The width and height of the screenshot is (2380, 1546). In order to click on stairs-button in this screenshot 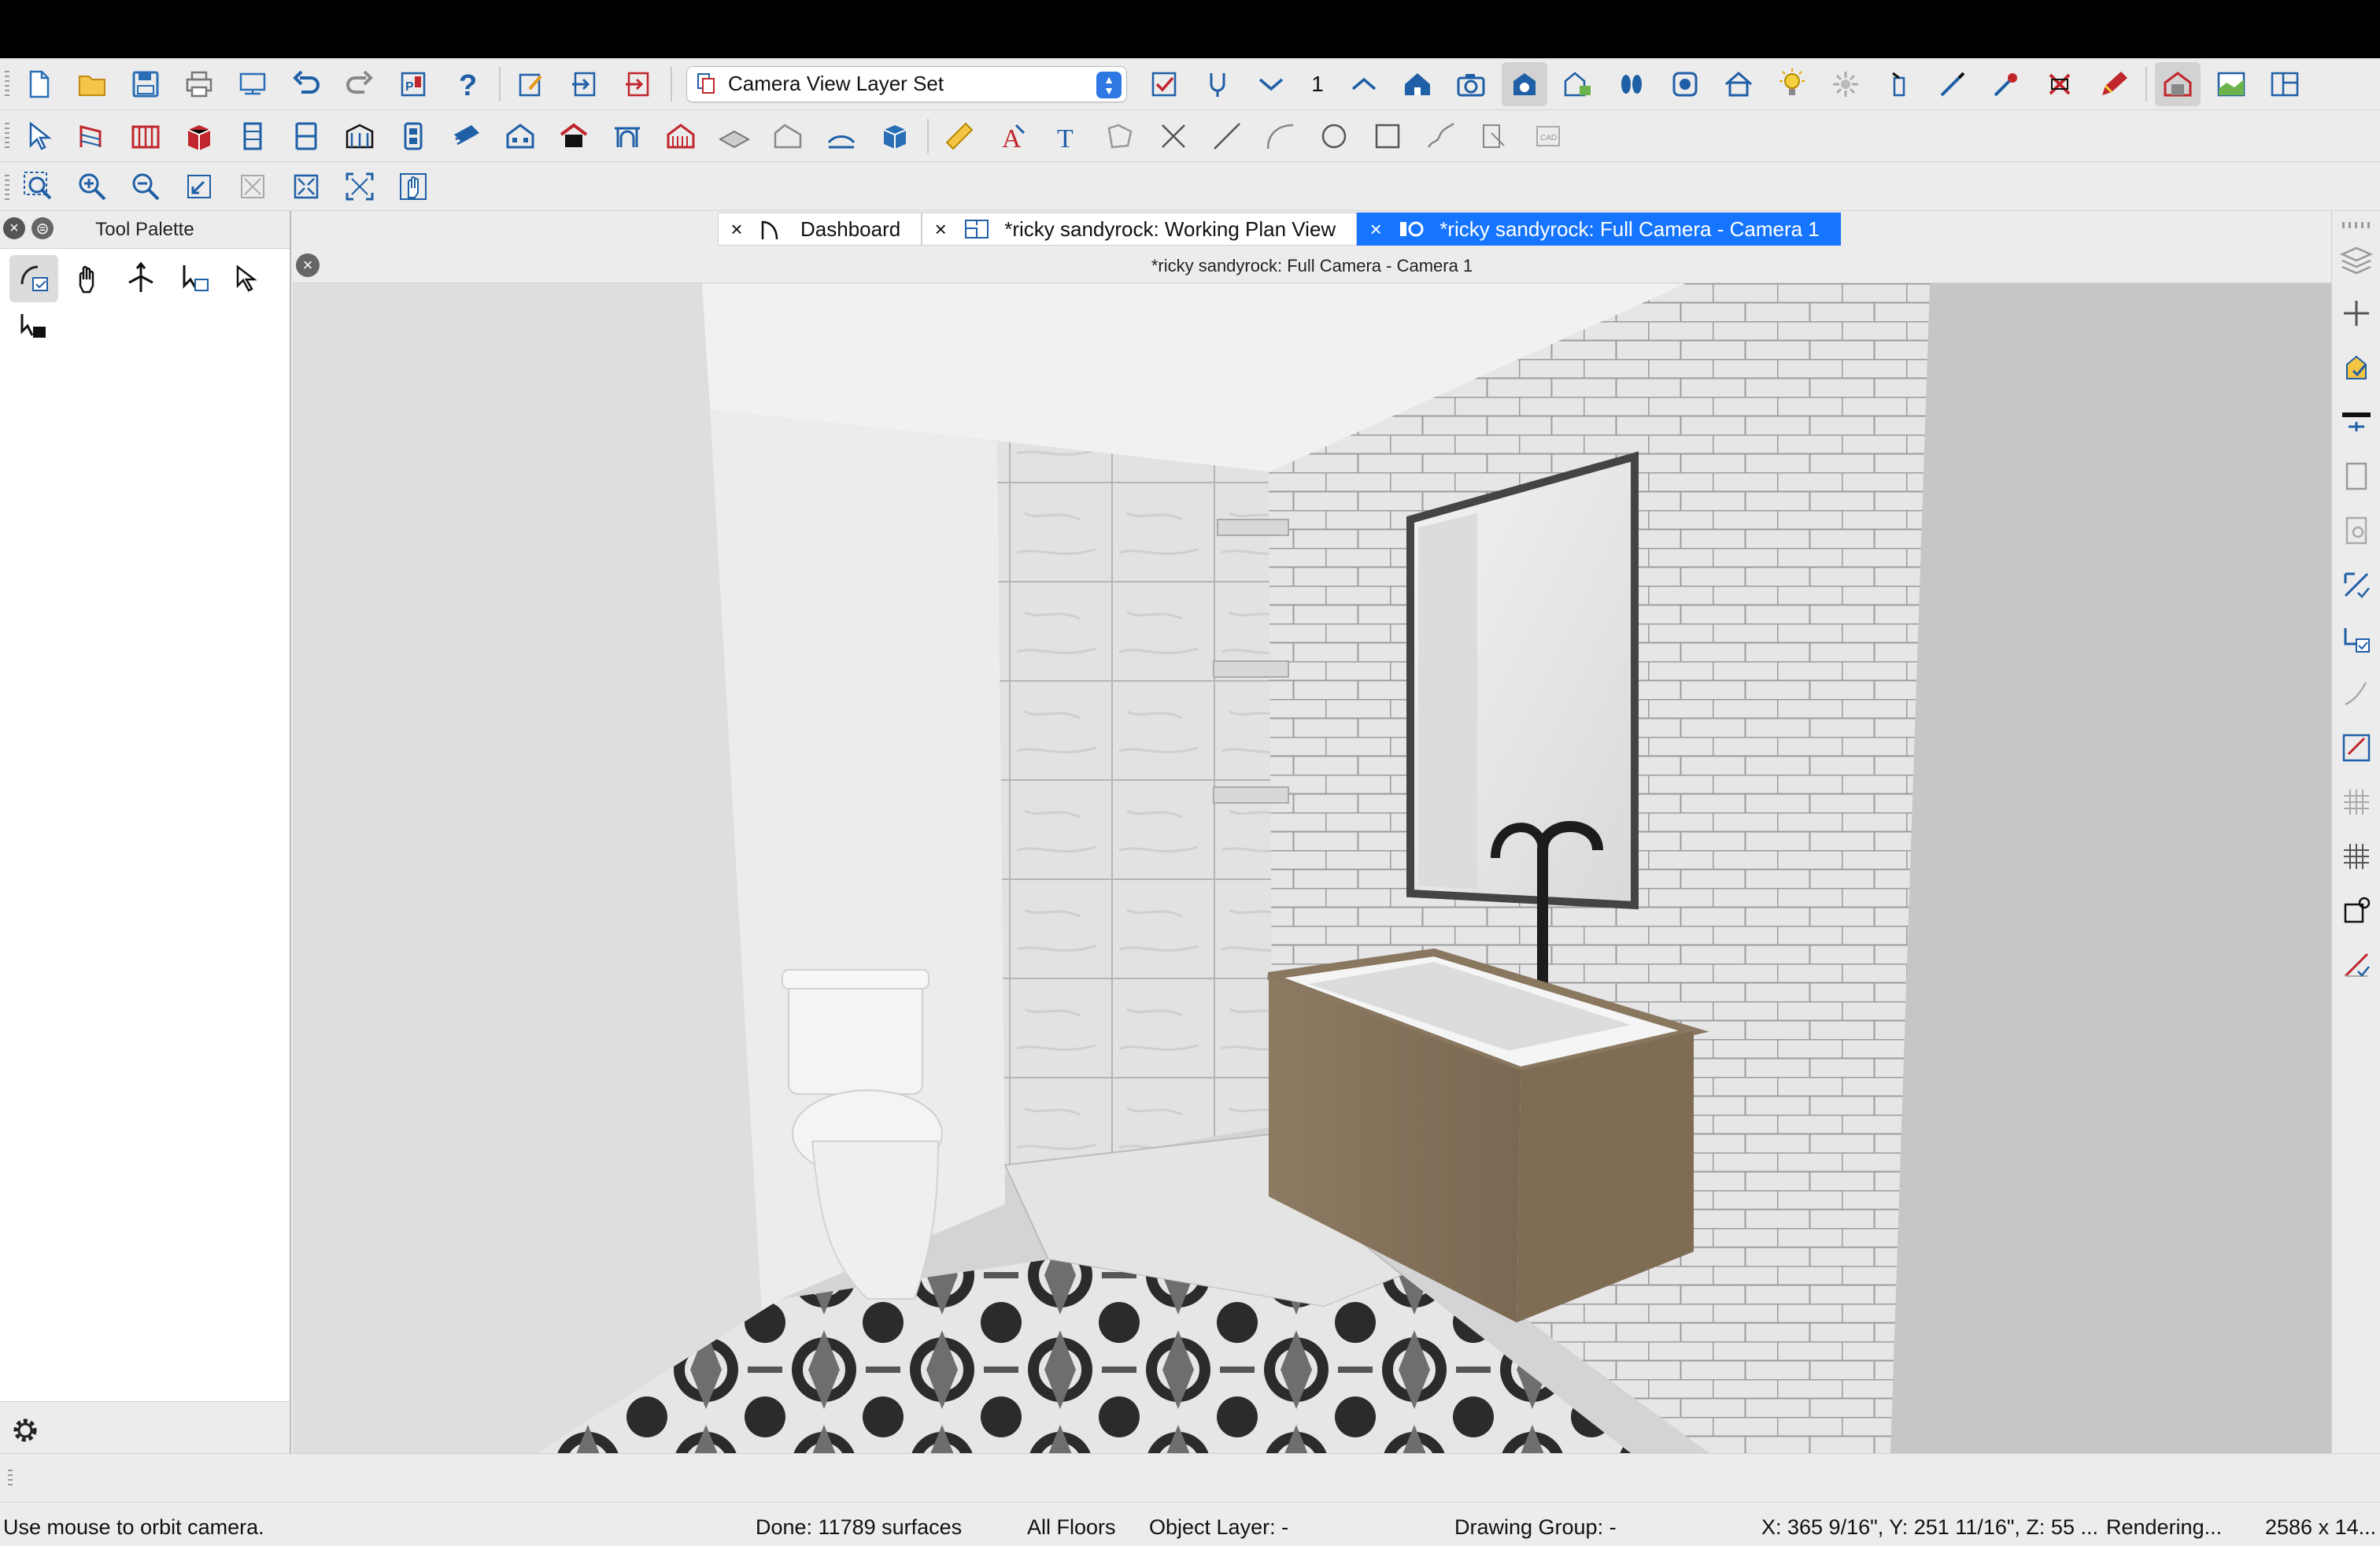, I will do `click(359, 136)`.